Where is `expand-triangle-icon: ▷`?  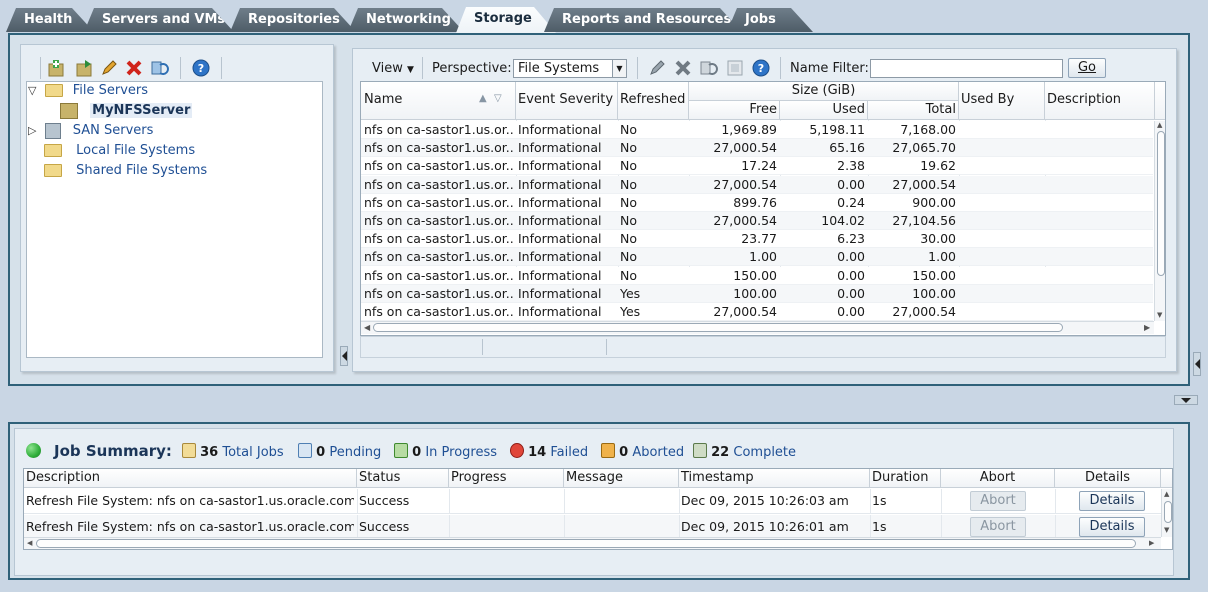
expand-triangle-icon: ▷ is located at coordinates (32, 130).